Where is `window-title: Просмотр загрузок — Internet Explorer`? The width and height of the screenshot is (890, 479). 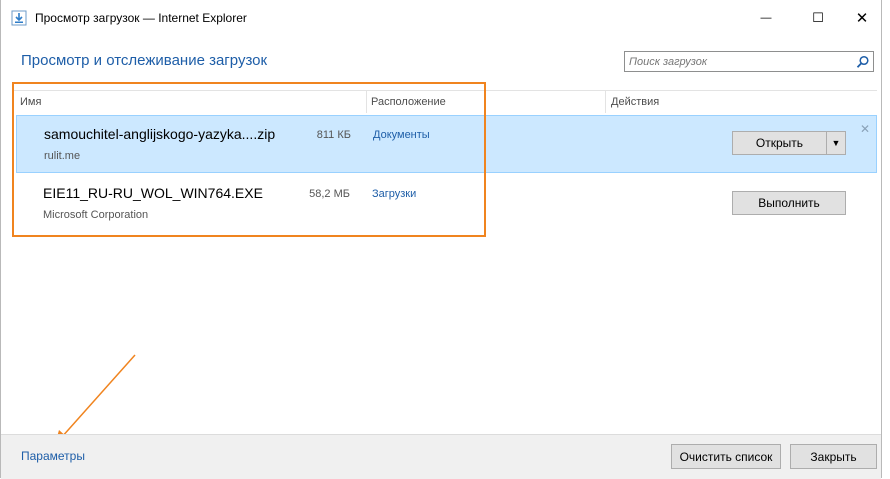 window-title: Просмотр загрузок — Internet Explorer is located at coordinates (141, 18).